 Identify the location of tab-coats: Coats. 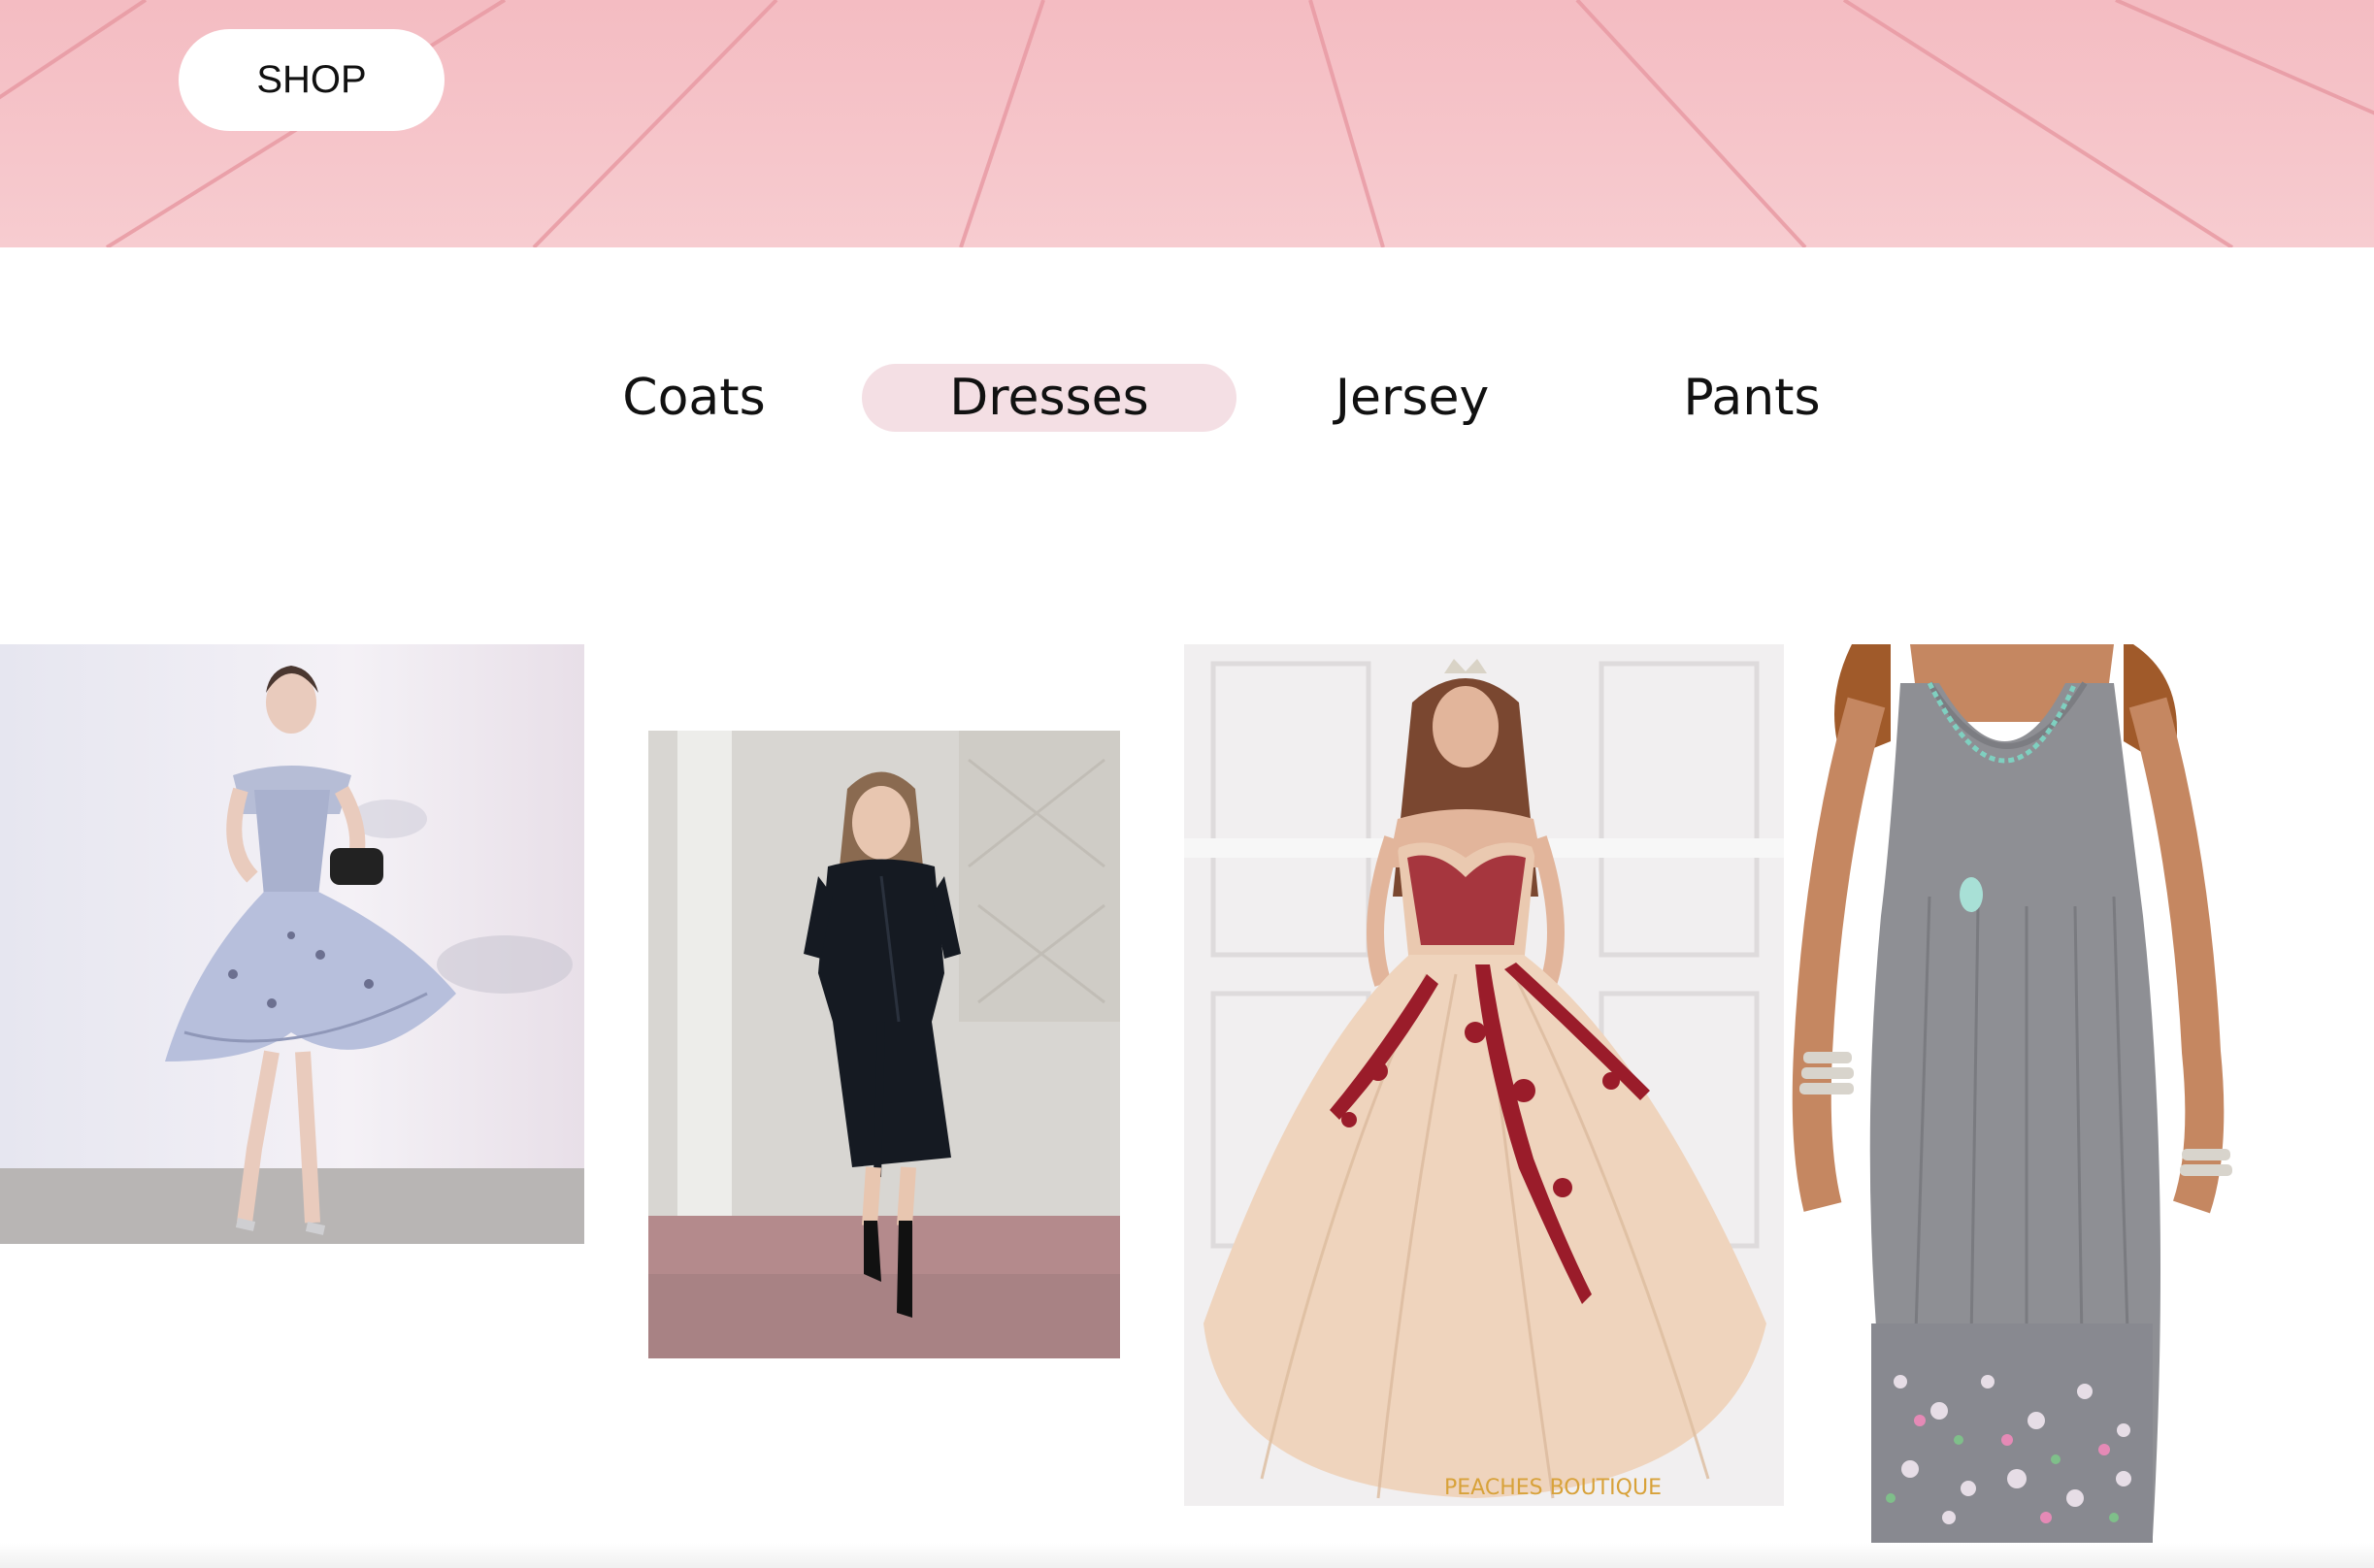
(694, 398).